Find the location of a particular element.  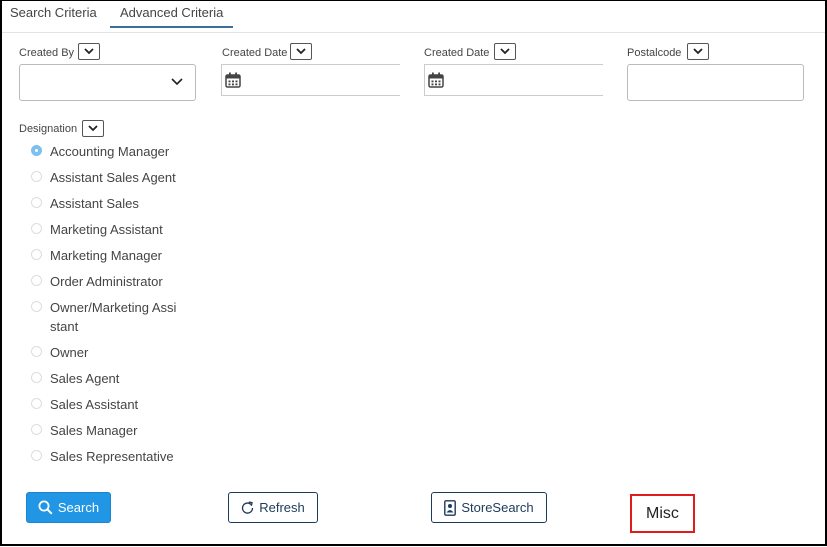

designation-option-label: Assistant Sales is located at coordinates (94, 203).